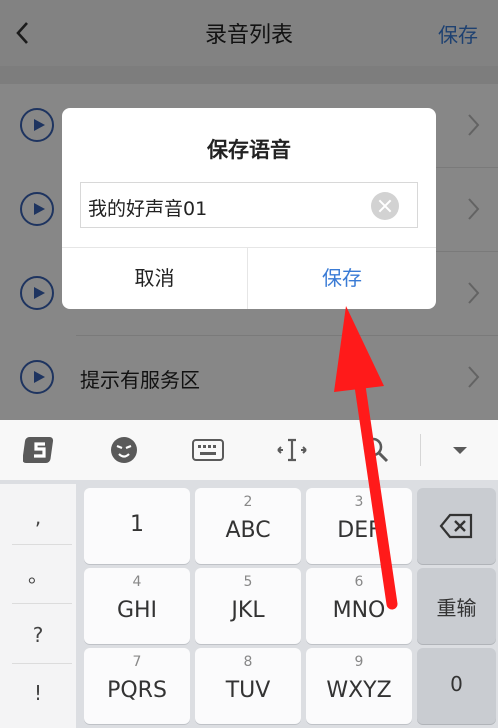 Image resolution: width=498 pixels, height=728 pixels. What do you see at coordinates (248, 530) in the screenshot?
I see `key-label: ABC` at bounding box center [248, 530].